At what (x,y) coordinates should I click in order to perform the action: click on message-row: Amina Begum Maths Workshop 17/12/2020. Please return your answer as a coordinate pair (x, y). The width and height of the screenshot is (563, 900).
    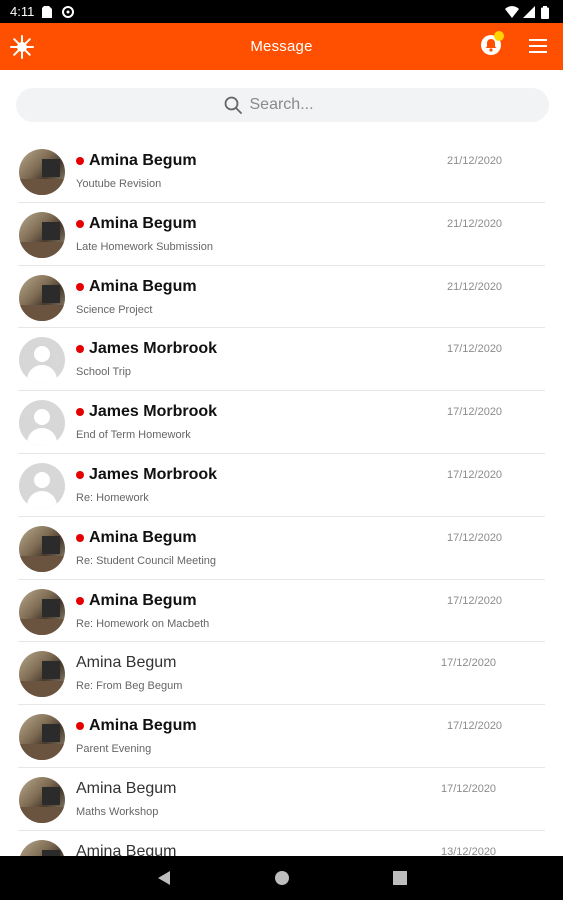
    Looking at the image, I should click on (281, 799).